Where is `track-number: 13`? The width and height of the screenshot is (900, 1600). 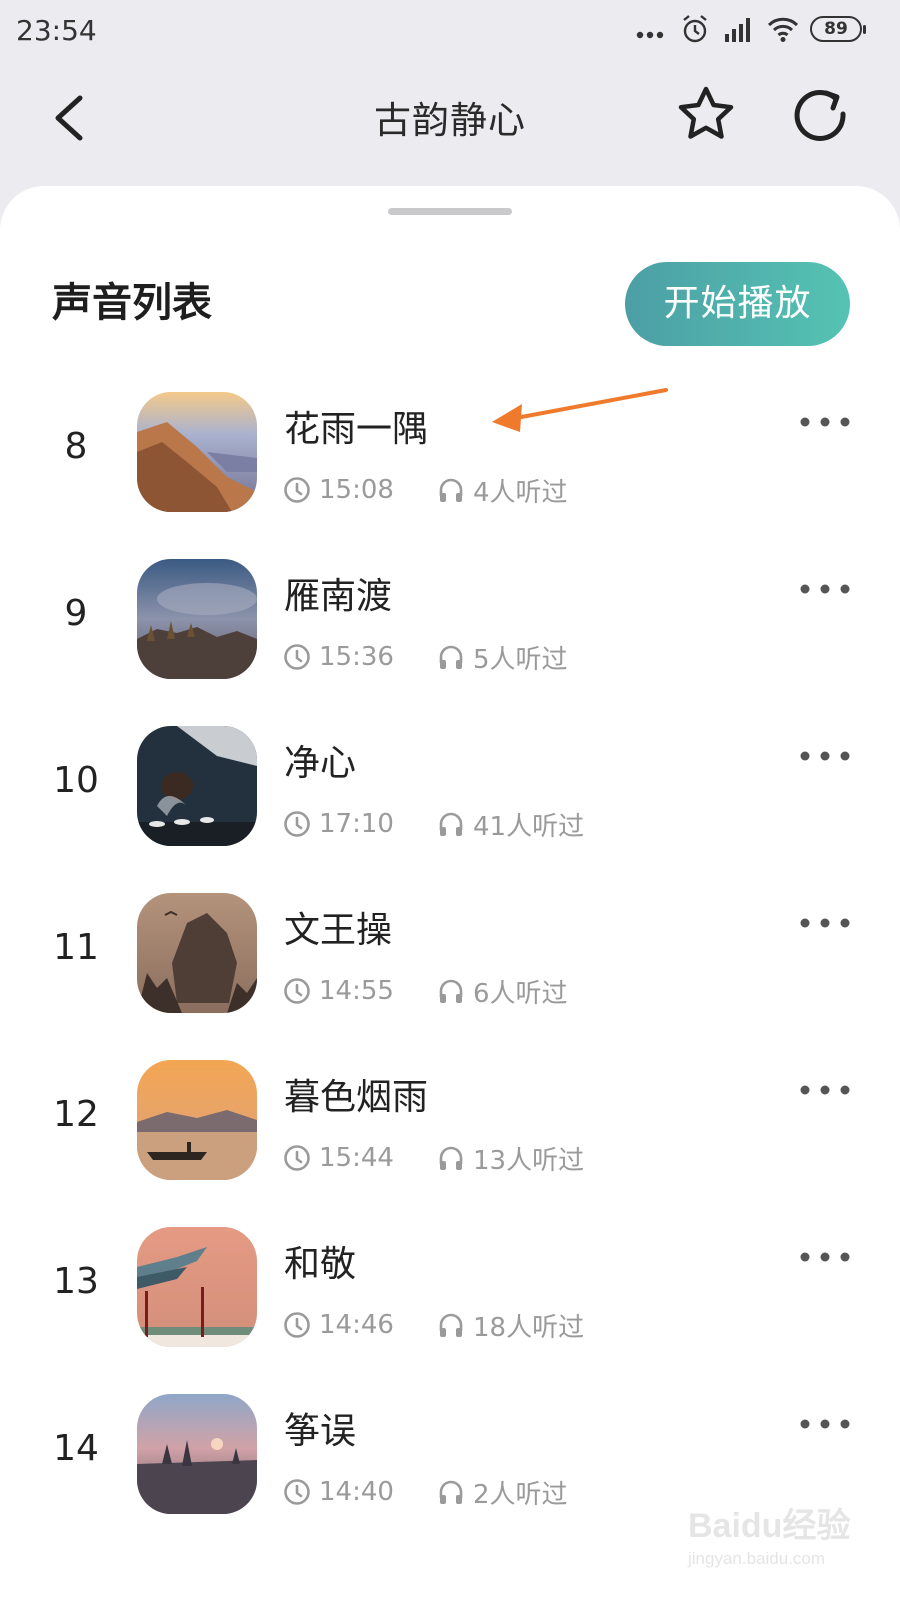 track-number: 13 is located at coordinates (76, 1281).